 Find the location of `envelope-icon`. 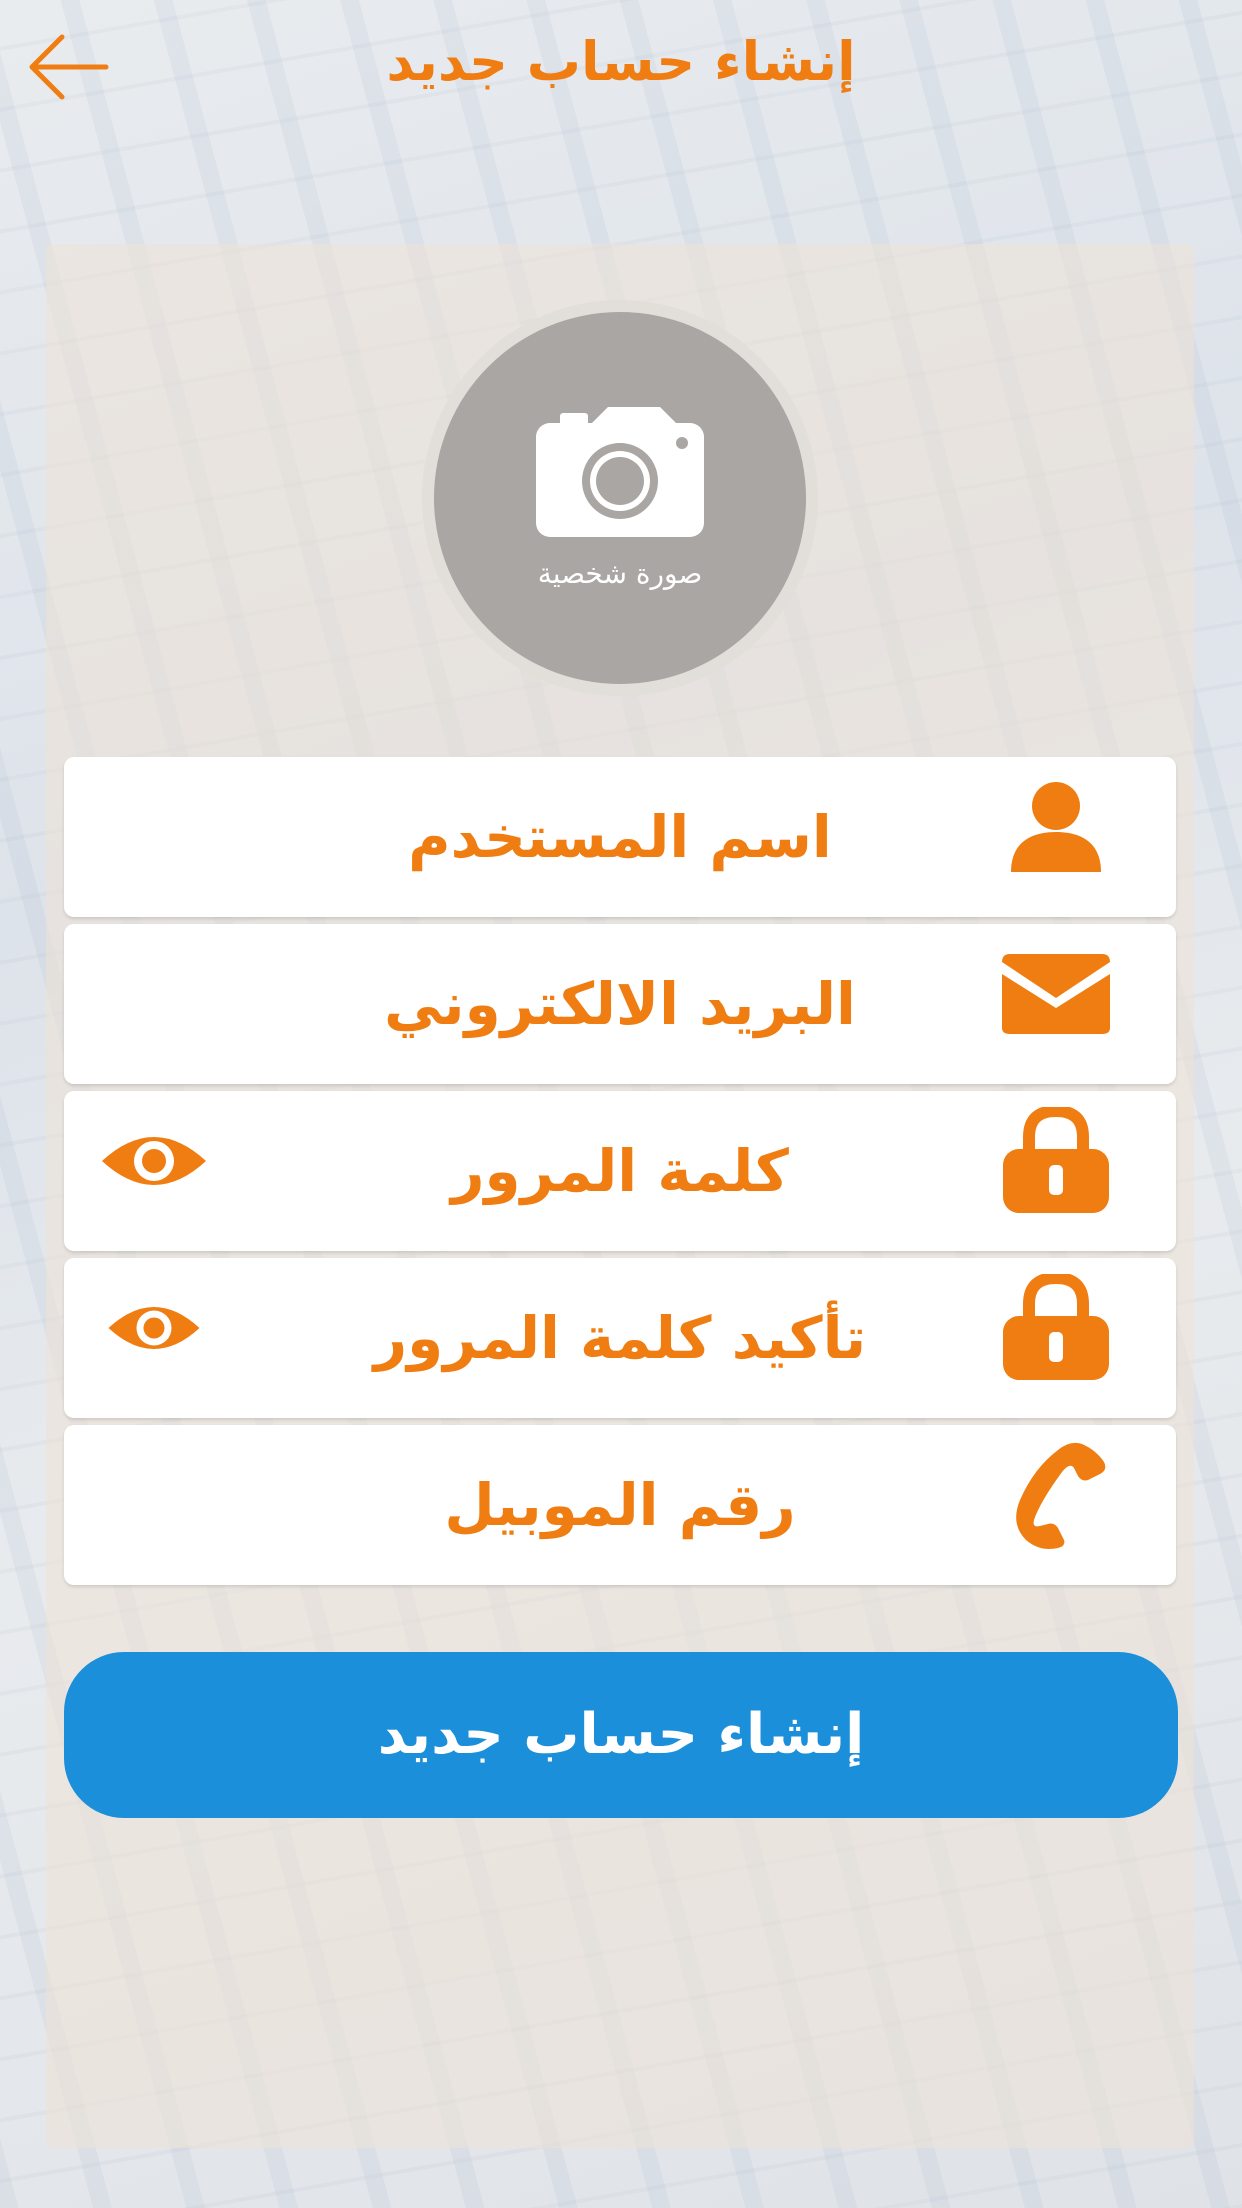

envelope-icon is located at coordinates (1056, 994).